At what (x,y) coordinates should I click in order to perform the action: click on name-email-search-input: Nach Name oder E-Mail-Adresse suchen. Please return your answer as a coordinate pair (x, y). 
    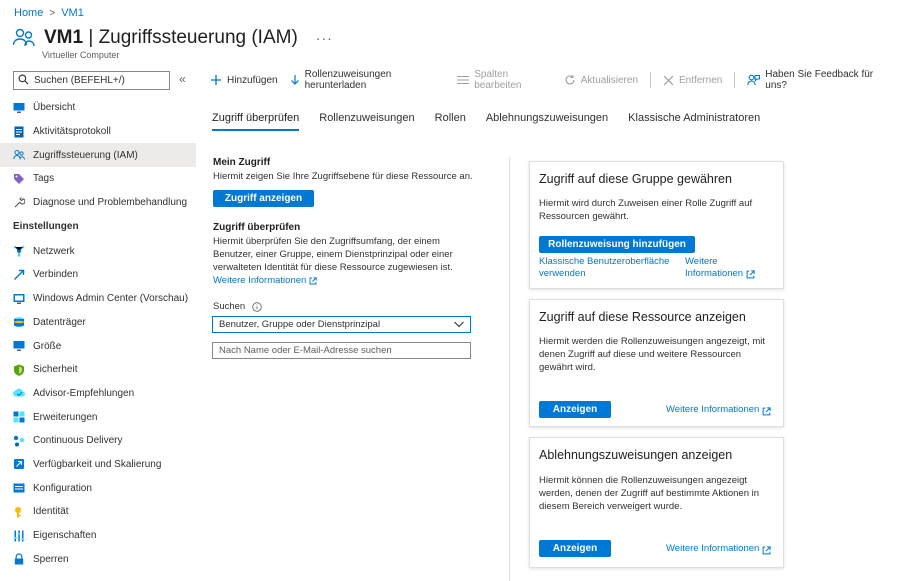
    Looking at the image, I should click on (341, 350).